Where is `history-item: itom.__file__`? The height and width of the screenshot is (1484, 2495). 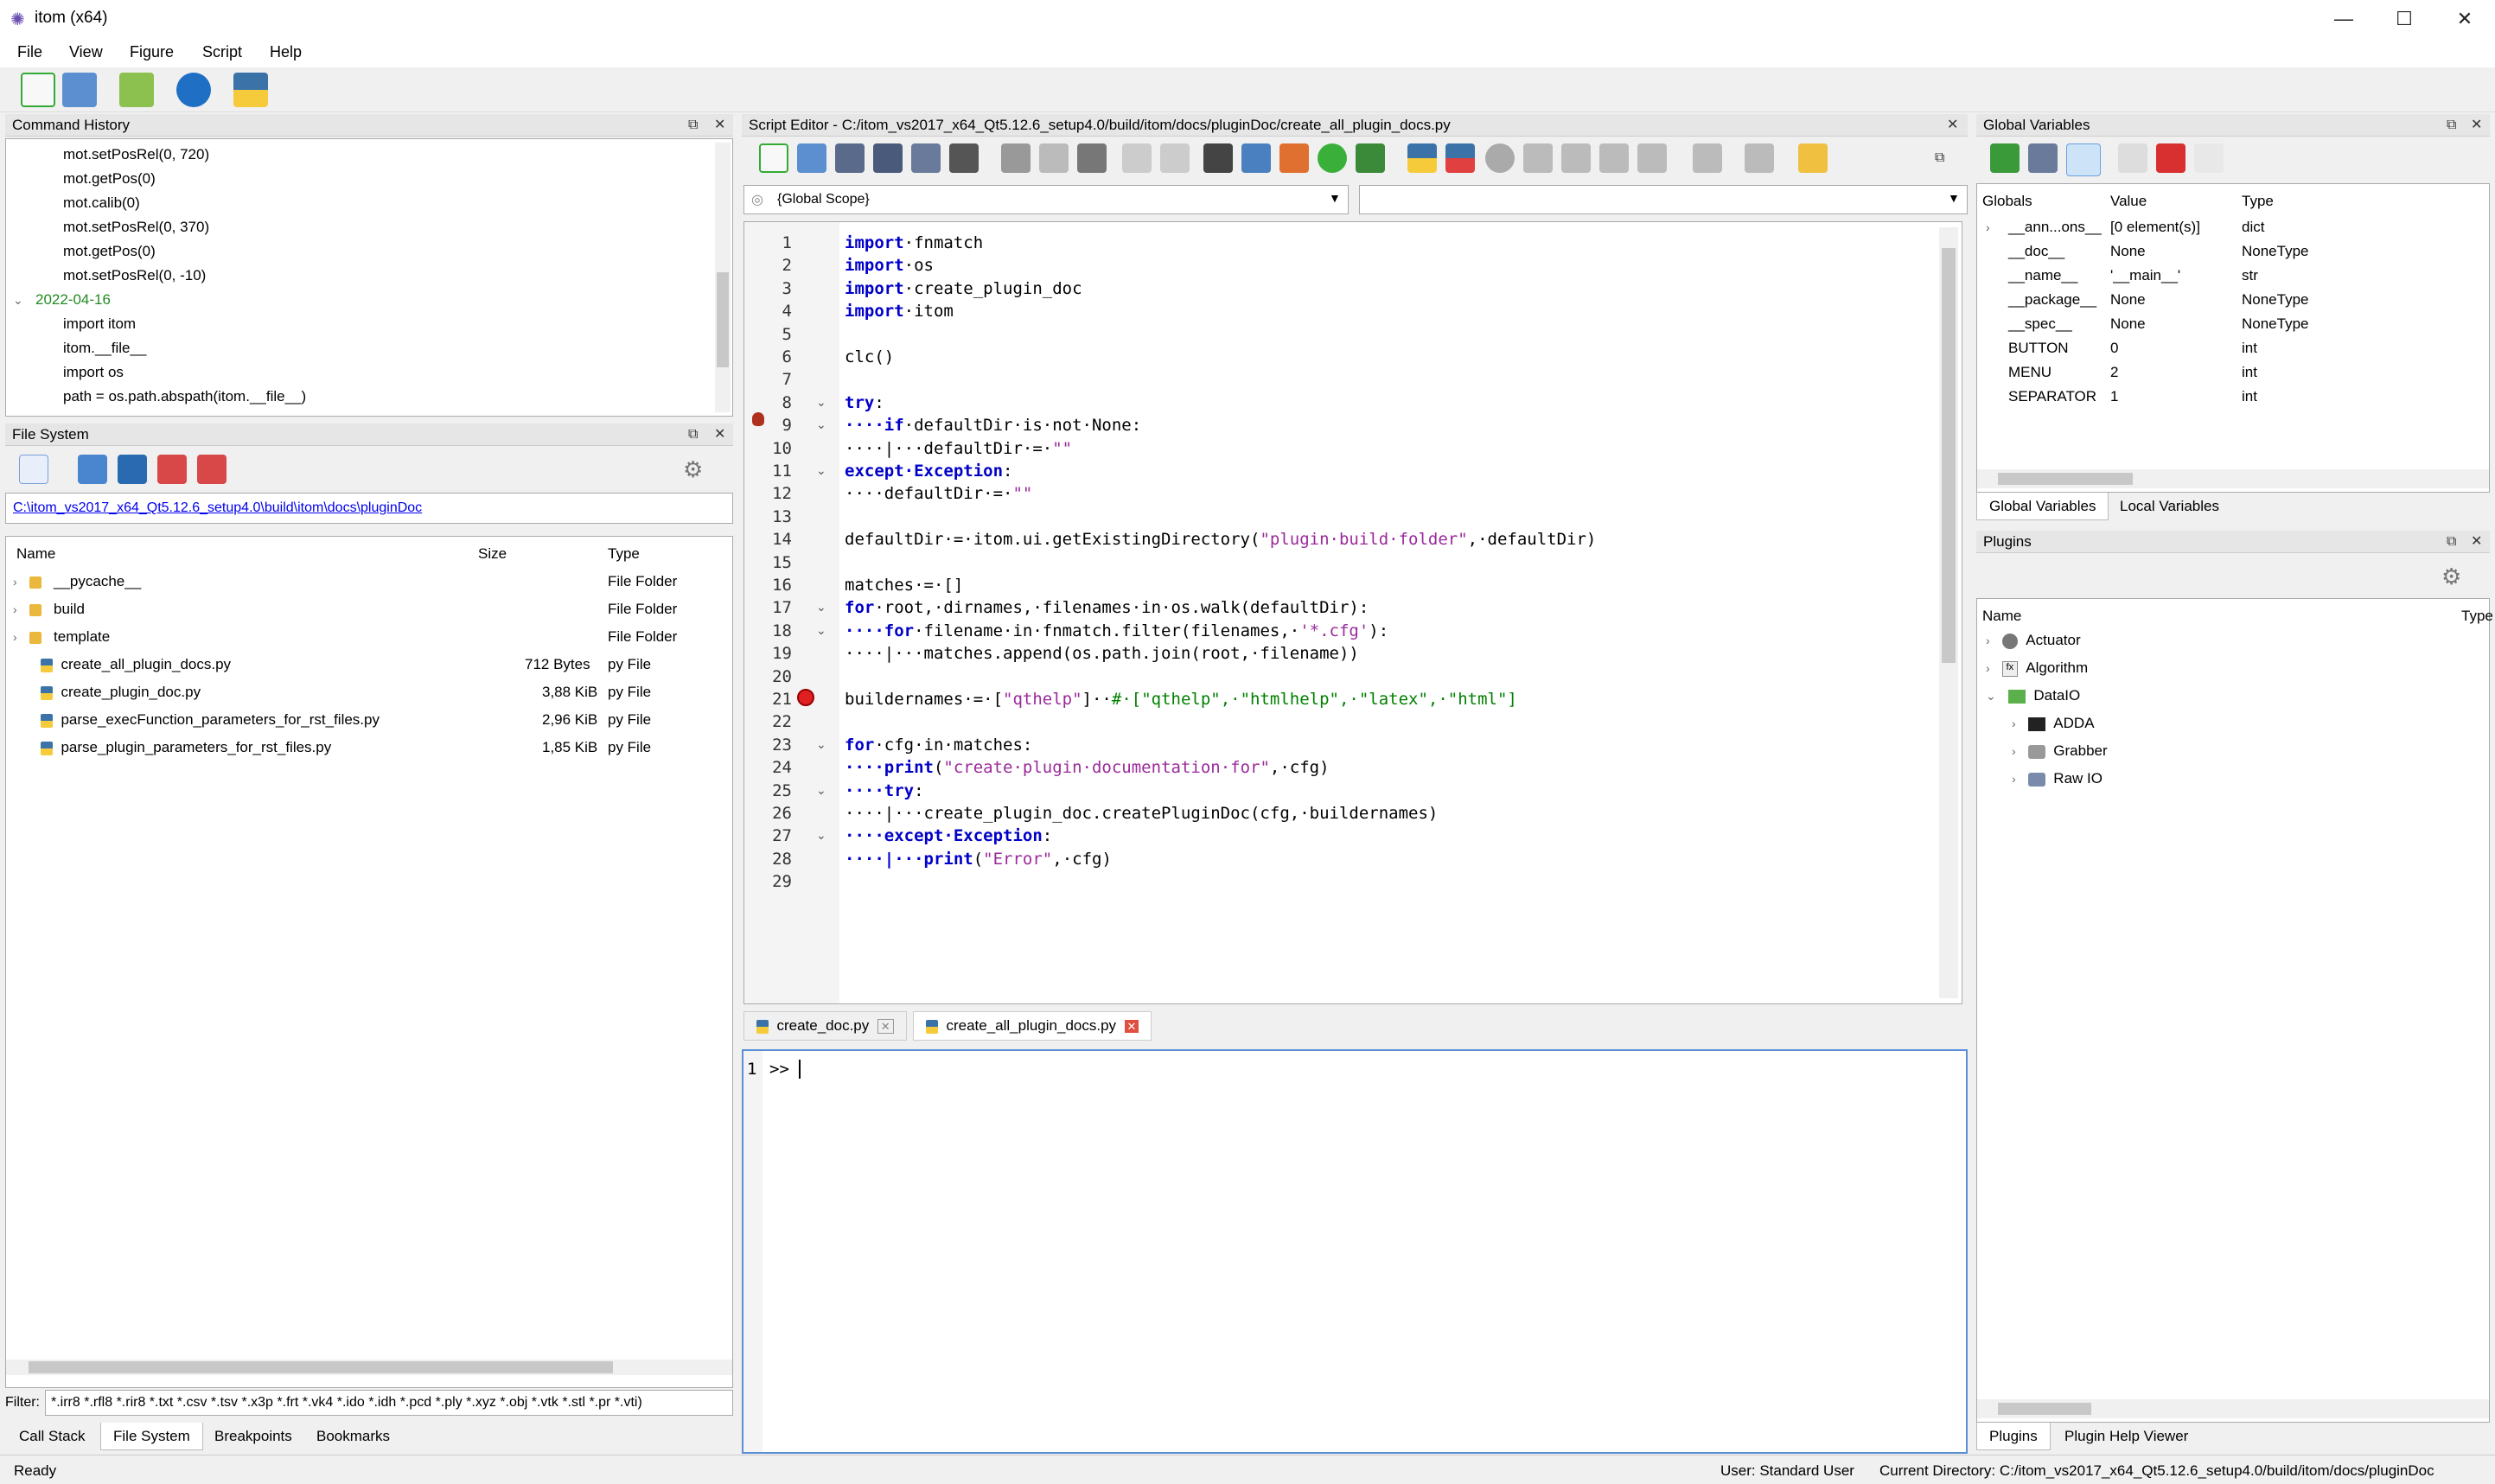
history-item: itom.__file__ is located at coordinates (104, 348).